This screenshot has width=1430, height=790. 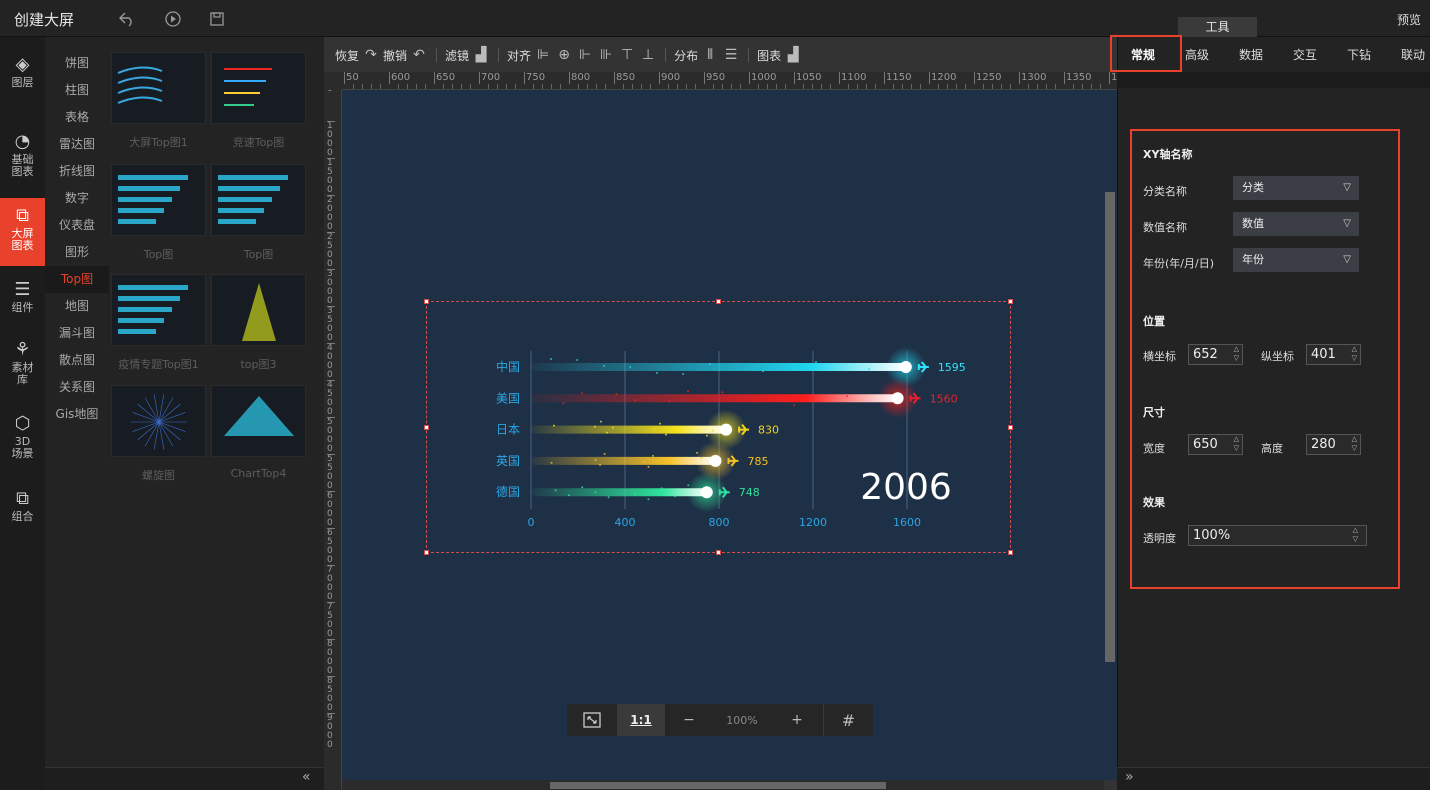 What do you see at coordinates (519, 55) in the screenshot?
I see `align-button: 对齐` at bounding box center [519, 55].